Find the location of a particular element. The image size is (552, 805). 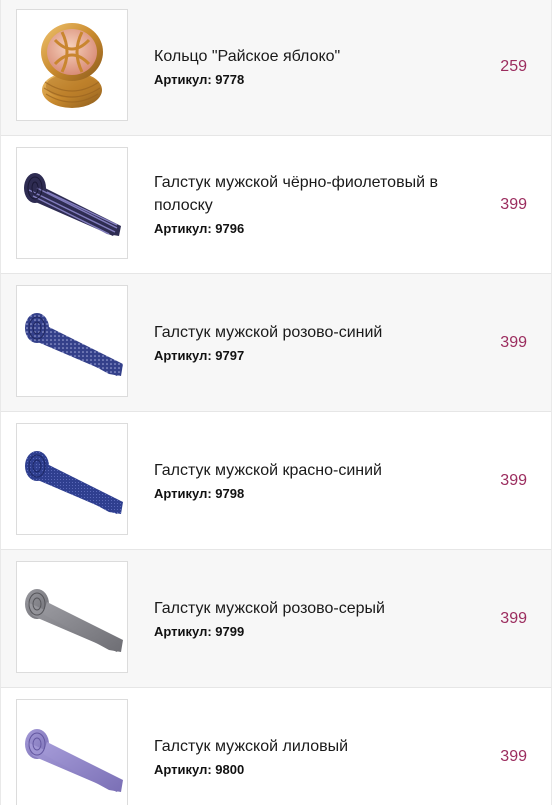

product-info: Кольцо "Райское яблоко" Артикул: 9778 is located at coordinates (312, 67).